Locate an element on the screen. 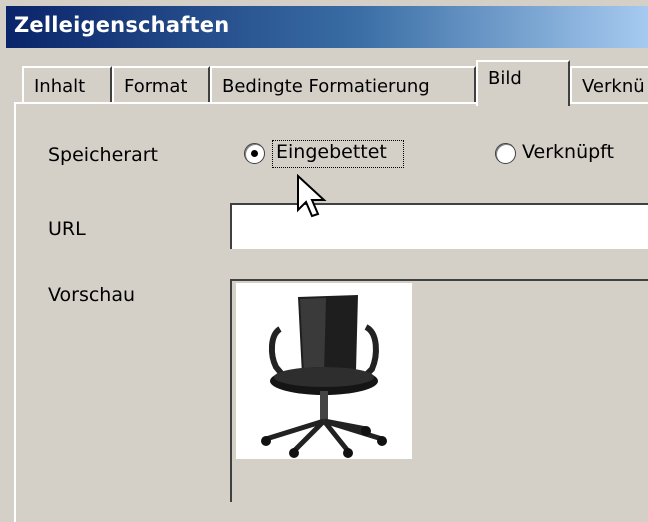 The image size is (648, 522). tab-bedingte-formatierung: Bedingte Formatierung is located at coordinates (343, 84).